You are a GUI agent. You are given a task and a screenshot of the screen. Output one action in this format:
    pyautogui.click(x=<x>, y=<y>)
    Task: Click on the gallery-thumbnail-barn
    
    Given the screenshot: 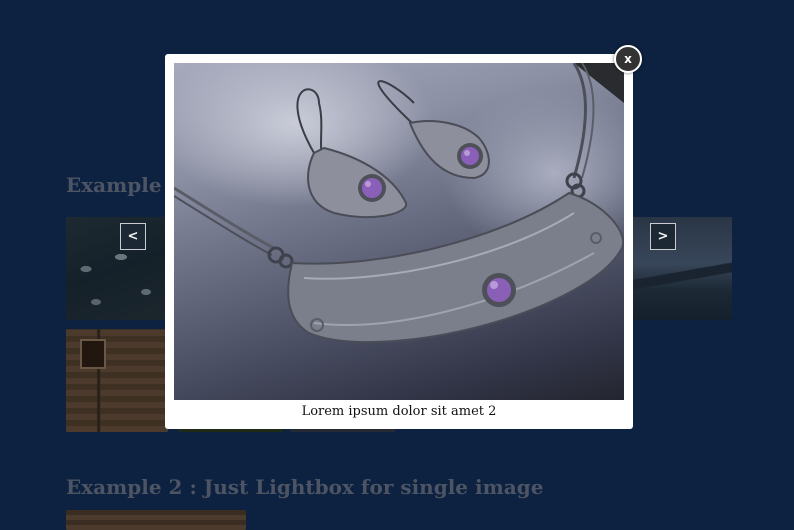 What is the action you would take?
    pyautogui.click(x=117, y=380)
    